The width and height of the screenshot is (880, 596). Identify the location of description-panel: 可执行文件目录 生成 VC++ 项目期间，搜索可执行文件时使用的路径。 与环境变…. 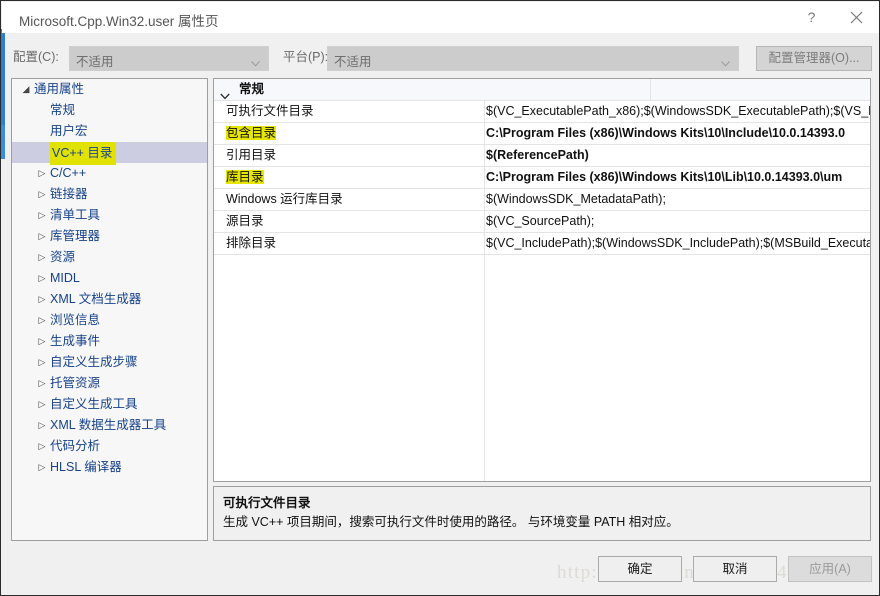
(542, 513).